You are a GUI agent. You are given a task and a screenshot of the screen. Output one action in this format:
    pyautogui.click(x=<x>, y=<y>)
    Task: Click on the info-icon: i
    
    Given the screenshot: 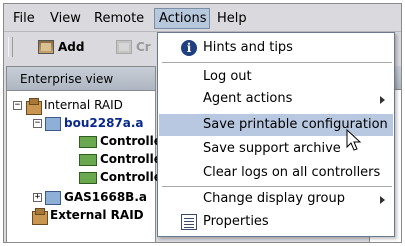 What is the action you would take?
    pyautogui.click(x=189, y=48)
    